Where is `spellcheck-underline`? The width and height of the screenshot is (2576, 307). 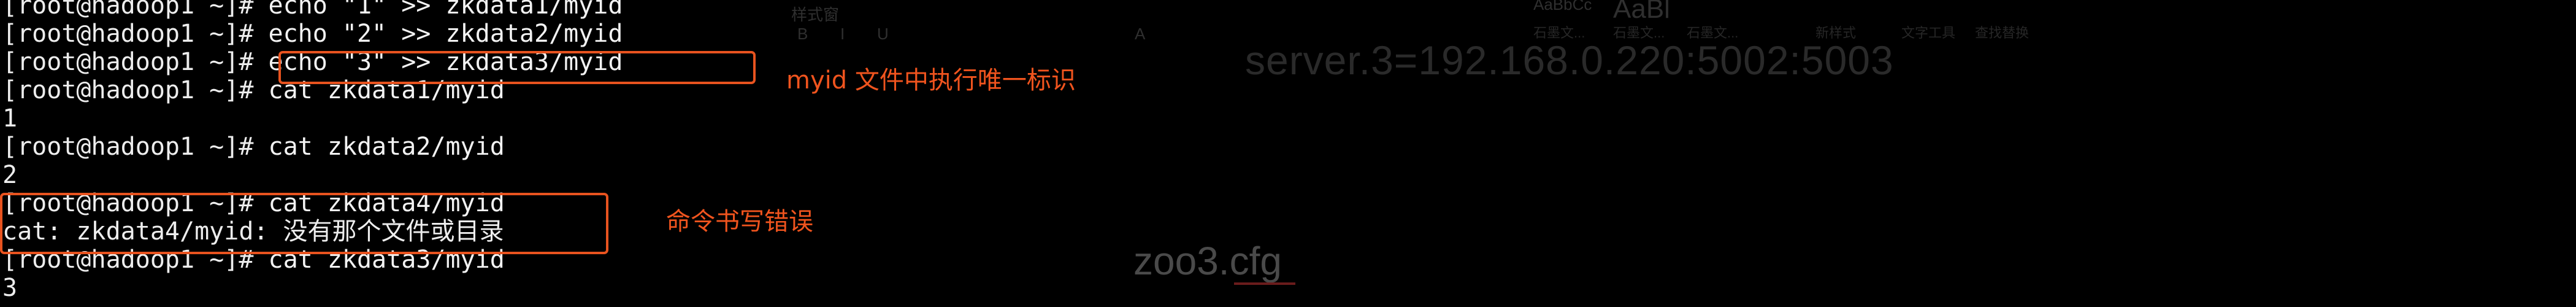
spellcheck-underline is located at coordinates (1264, 283).